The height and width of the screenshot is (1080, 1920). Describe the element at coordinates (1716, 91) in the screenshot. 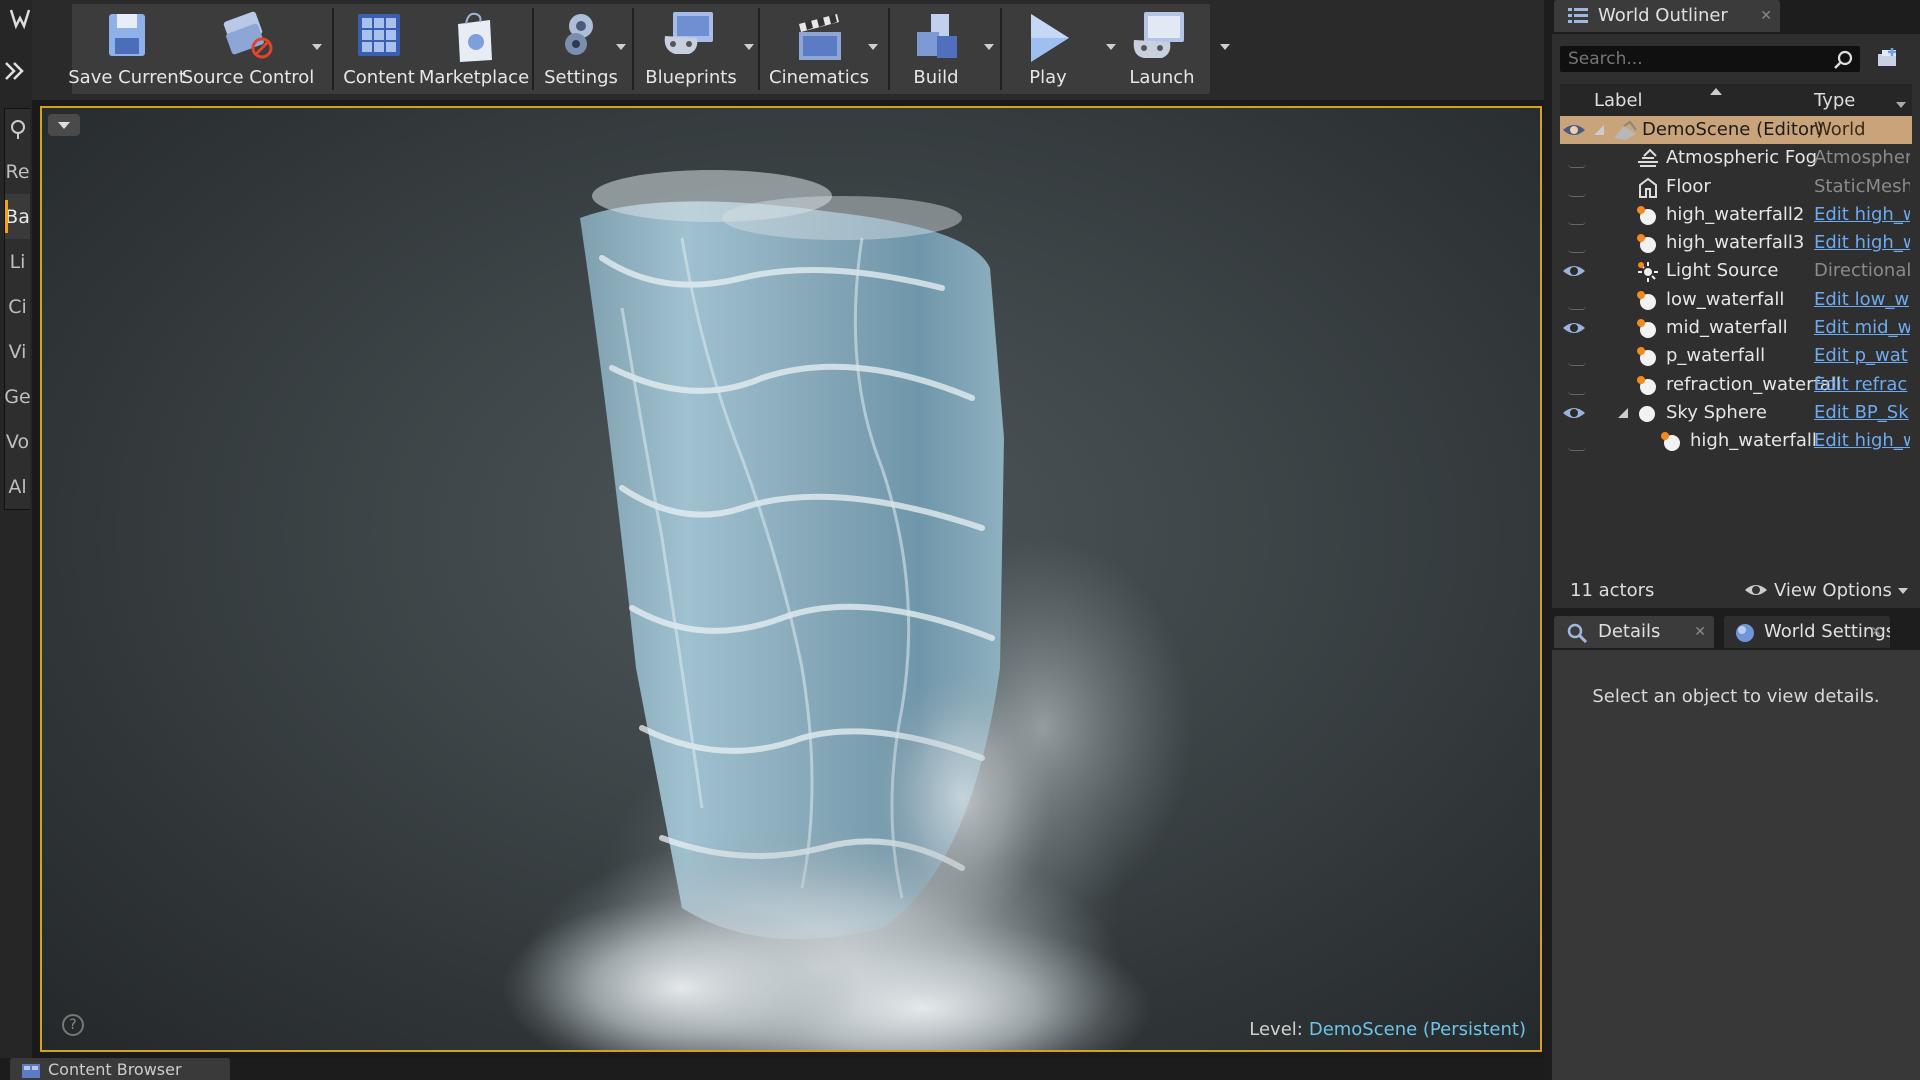

I see `sort-ascending-icon` at that location.